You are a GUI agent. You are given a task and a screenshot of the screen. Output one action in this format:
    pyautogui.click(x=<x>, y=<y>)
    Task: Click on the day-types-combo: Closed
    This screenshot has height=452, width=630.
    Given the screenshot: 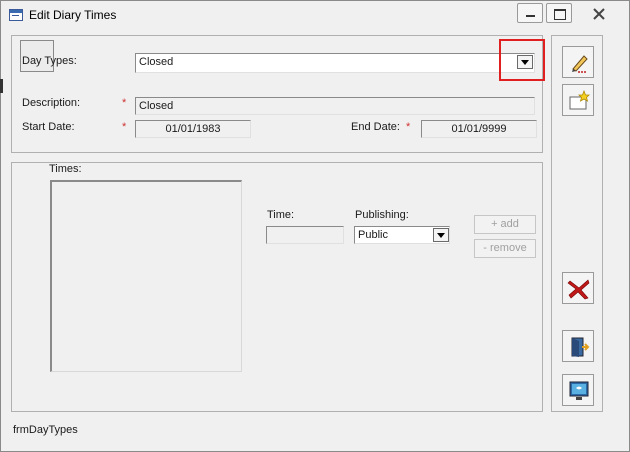 What is the action you would take?
    pyautogui.click(x=335, y=63)
    